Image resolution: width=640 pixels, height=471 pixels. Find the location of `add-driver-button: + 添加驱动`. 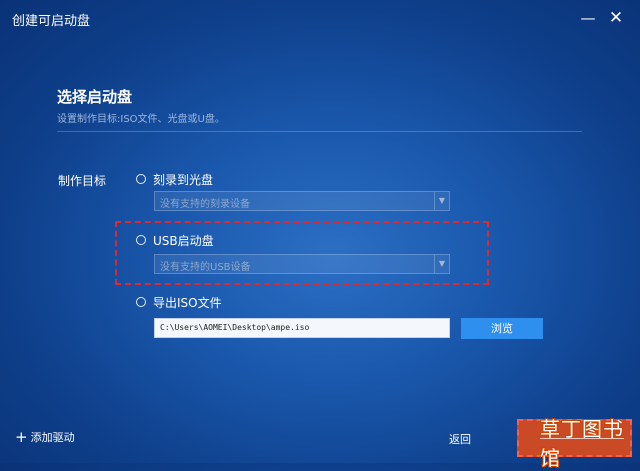

add-driver-button: + 添加驱动 is located at coordinates (45, 437).